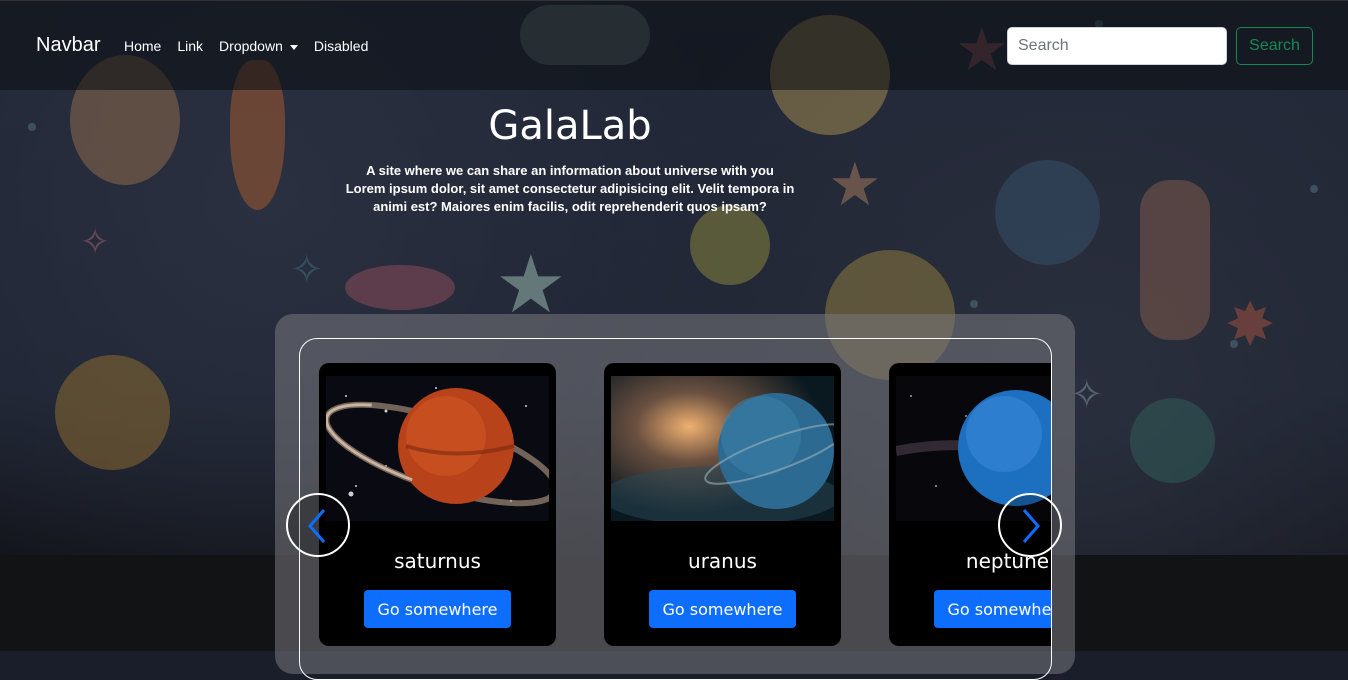 This screenshot has height=680, width=1348. I want to click on caret-down-icon, so click(293, 47).